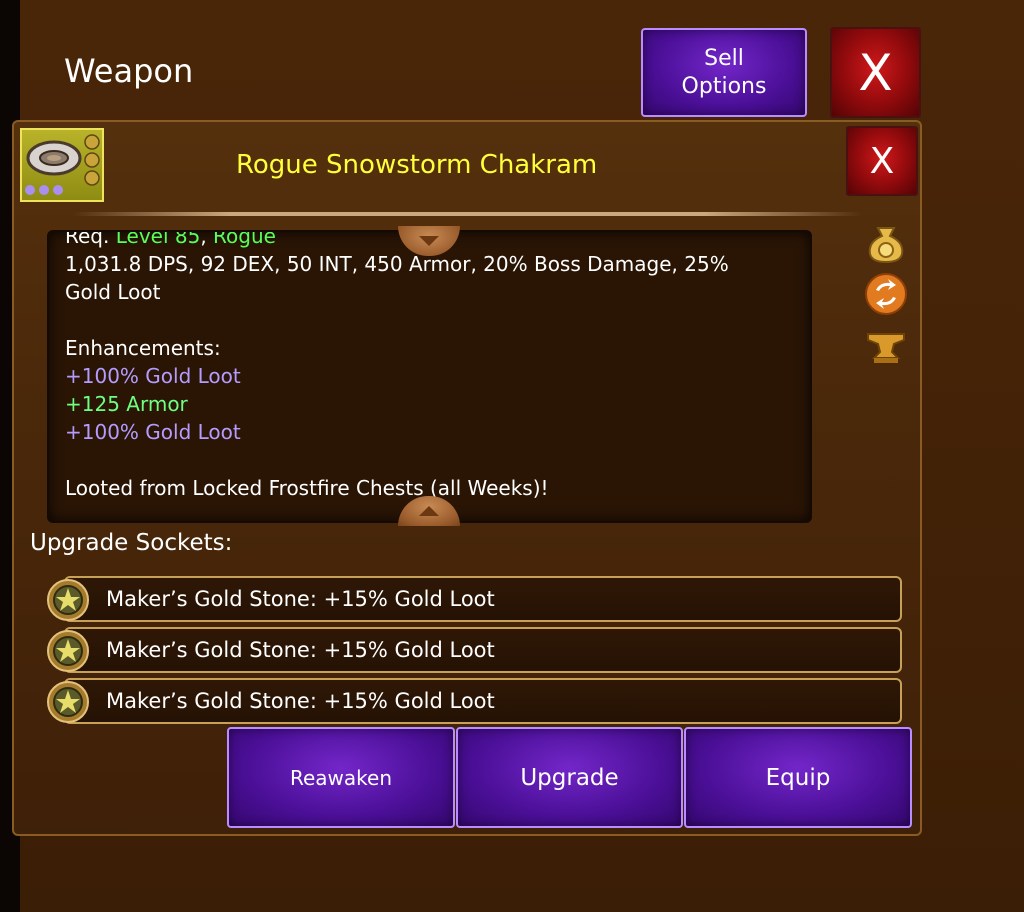 Image resolution: width=1024 pixels, height=912 pixels. I want to click on refresh-swap-icon, so click(886, 294).